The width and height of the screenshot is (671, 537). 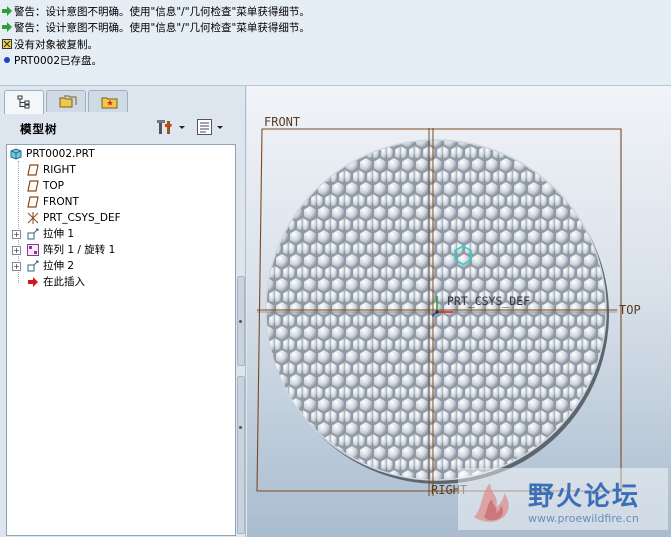 What do you see at coordinates (50, 266) in the screenshot?
I see `tree-item-extrude-2: 拉伸 2` at bounding box center [50, 266].